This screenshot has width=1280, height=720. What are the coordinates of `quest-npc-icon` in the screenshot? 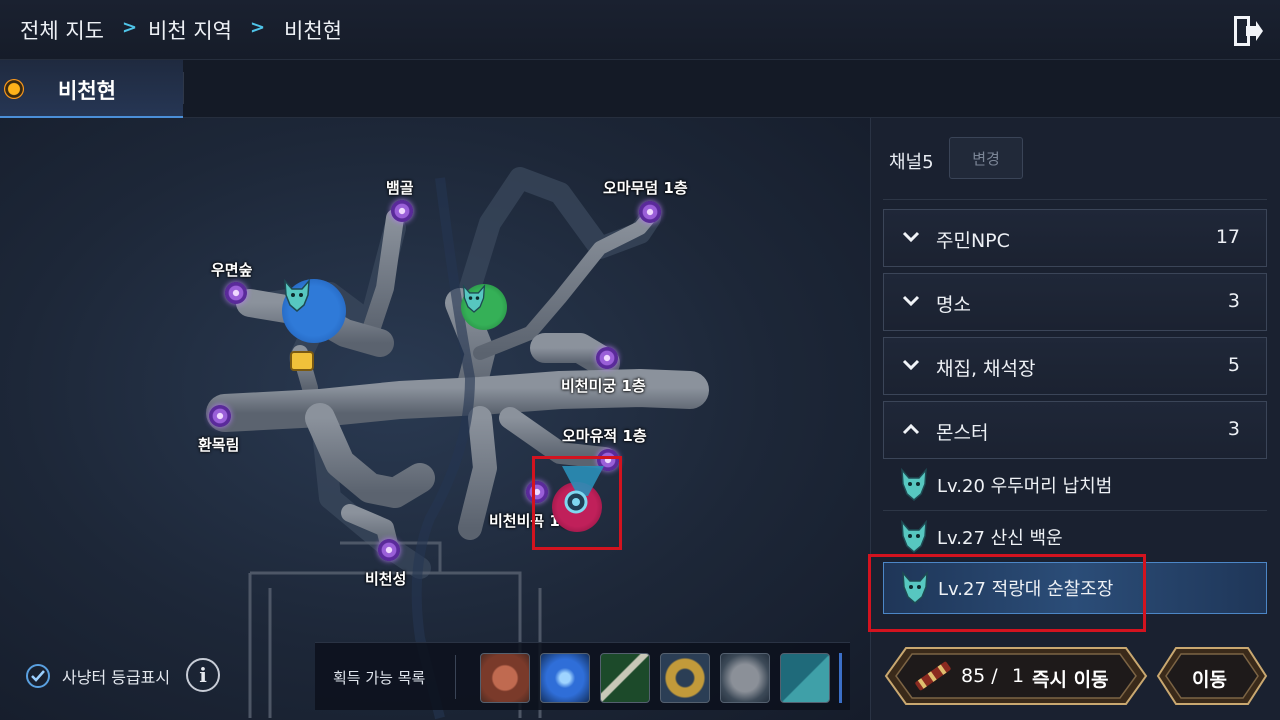 It's located at (302, 361).